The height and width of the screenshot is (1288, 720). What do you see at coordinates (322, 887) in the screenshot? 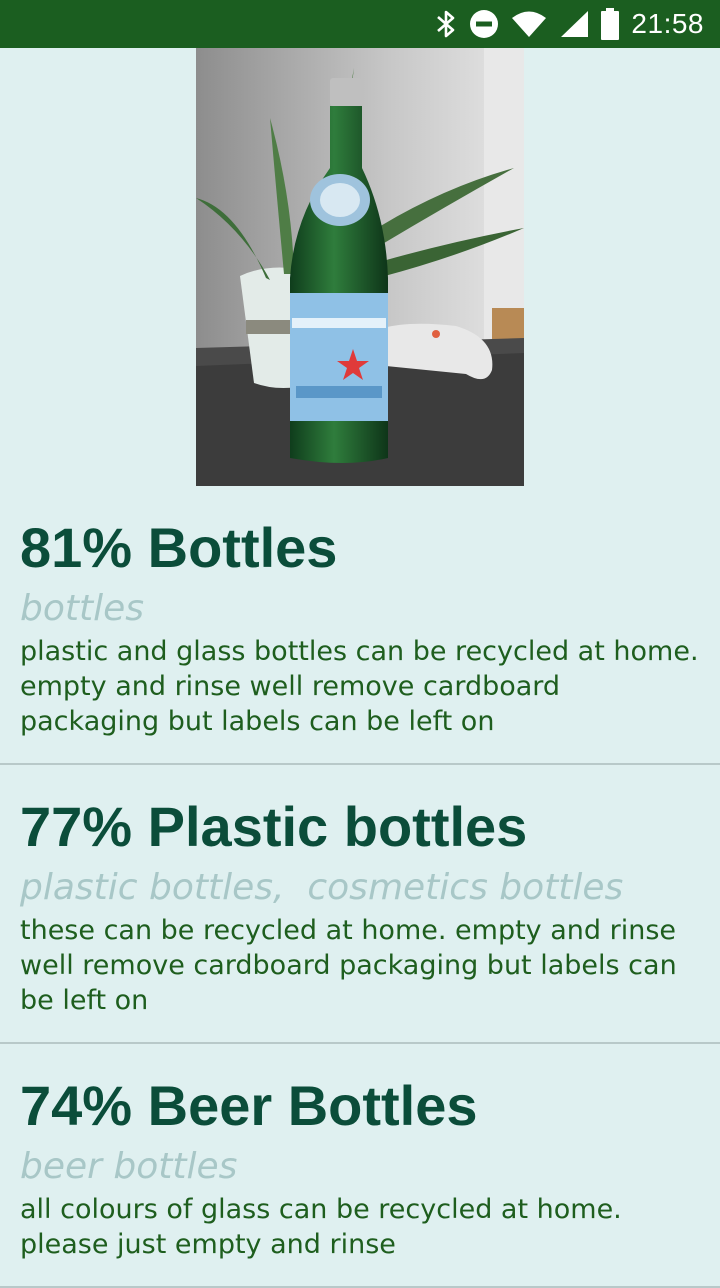
I see `result-tags: plastic bottles, cosmetics bottles` at bounding box center [322, 887].